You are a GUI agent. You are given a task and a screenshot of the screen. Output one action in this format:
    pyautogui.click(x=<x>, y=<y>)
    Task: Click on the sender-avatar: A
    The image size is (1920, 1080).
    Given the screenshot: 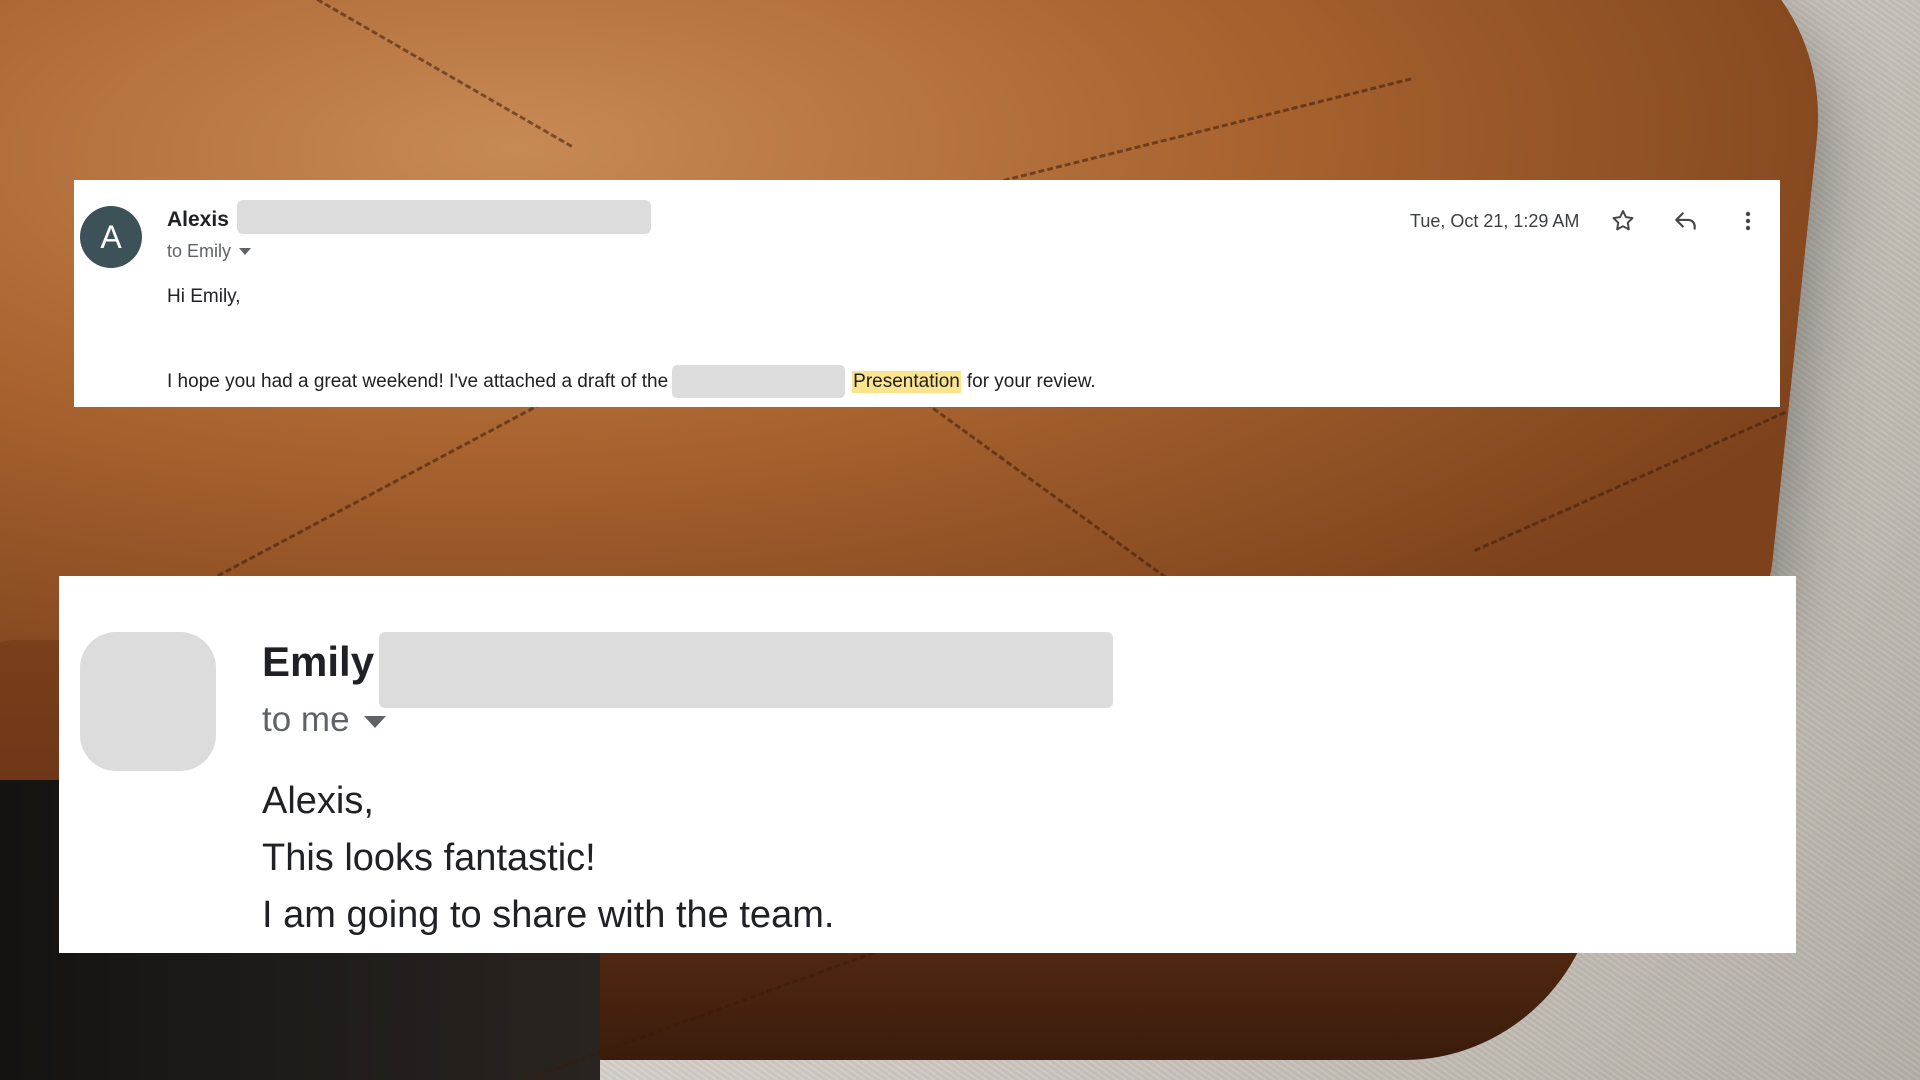 What is the action you would take?
    pyautogui.click(x=111, y=237)
    